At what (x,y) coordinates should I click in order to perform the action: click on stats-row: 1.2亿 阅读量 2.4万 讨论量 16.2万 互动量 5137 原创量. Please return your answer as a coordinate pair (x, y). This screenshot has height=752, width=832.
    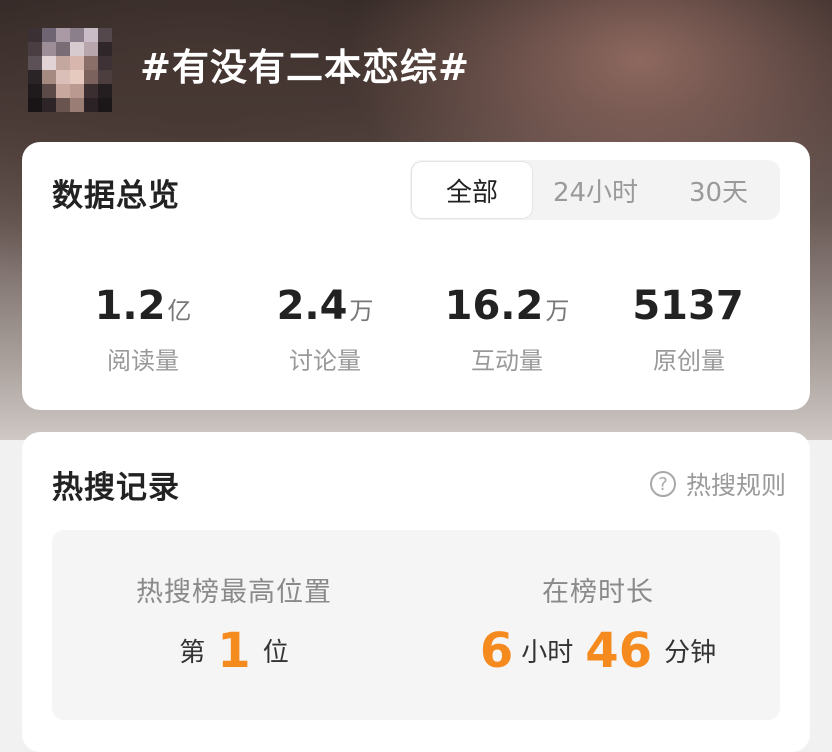
    Looking at the image, I should click on (416, 328).